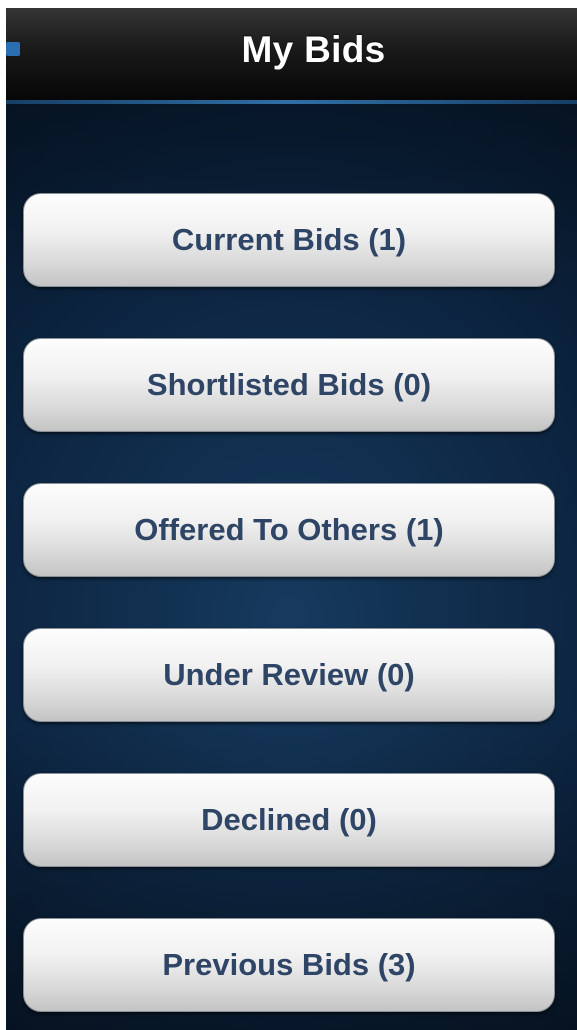 The width and height of the screenshot is (577, 1030). I want to click on page-title: My Bids, so click(313, 49).